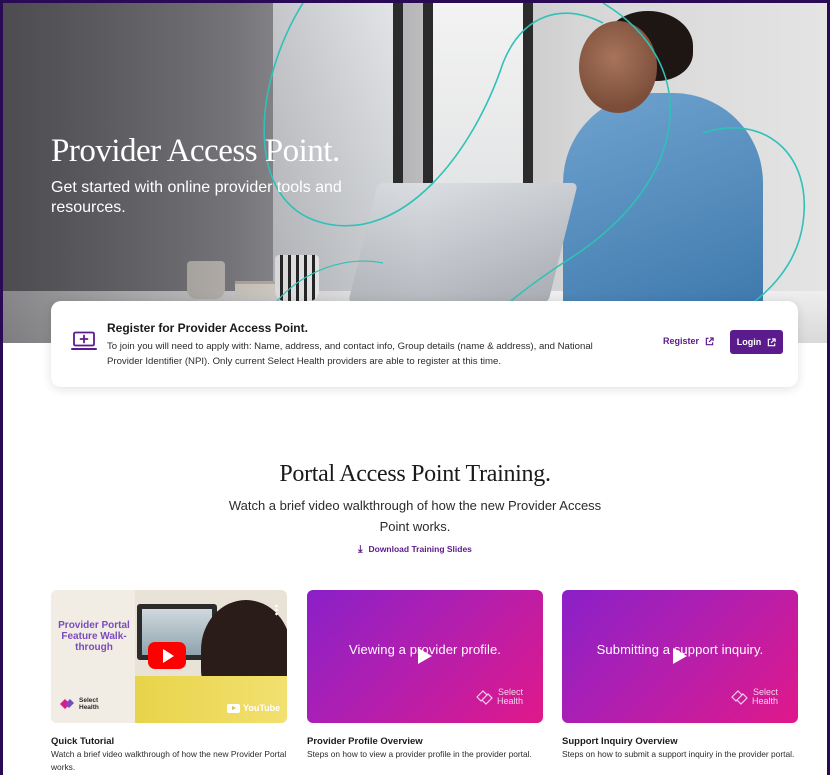 The image size is (830, 775). I want to click on training-title: Portal Access Point Training., so click(415, 474).